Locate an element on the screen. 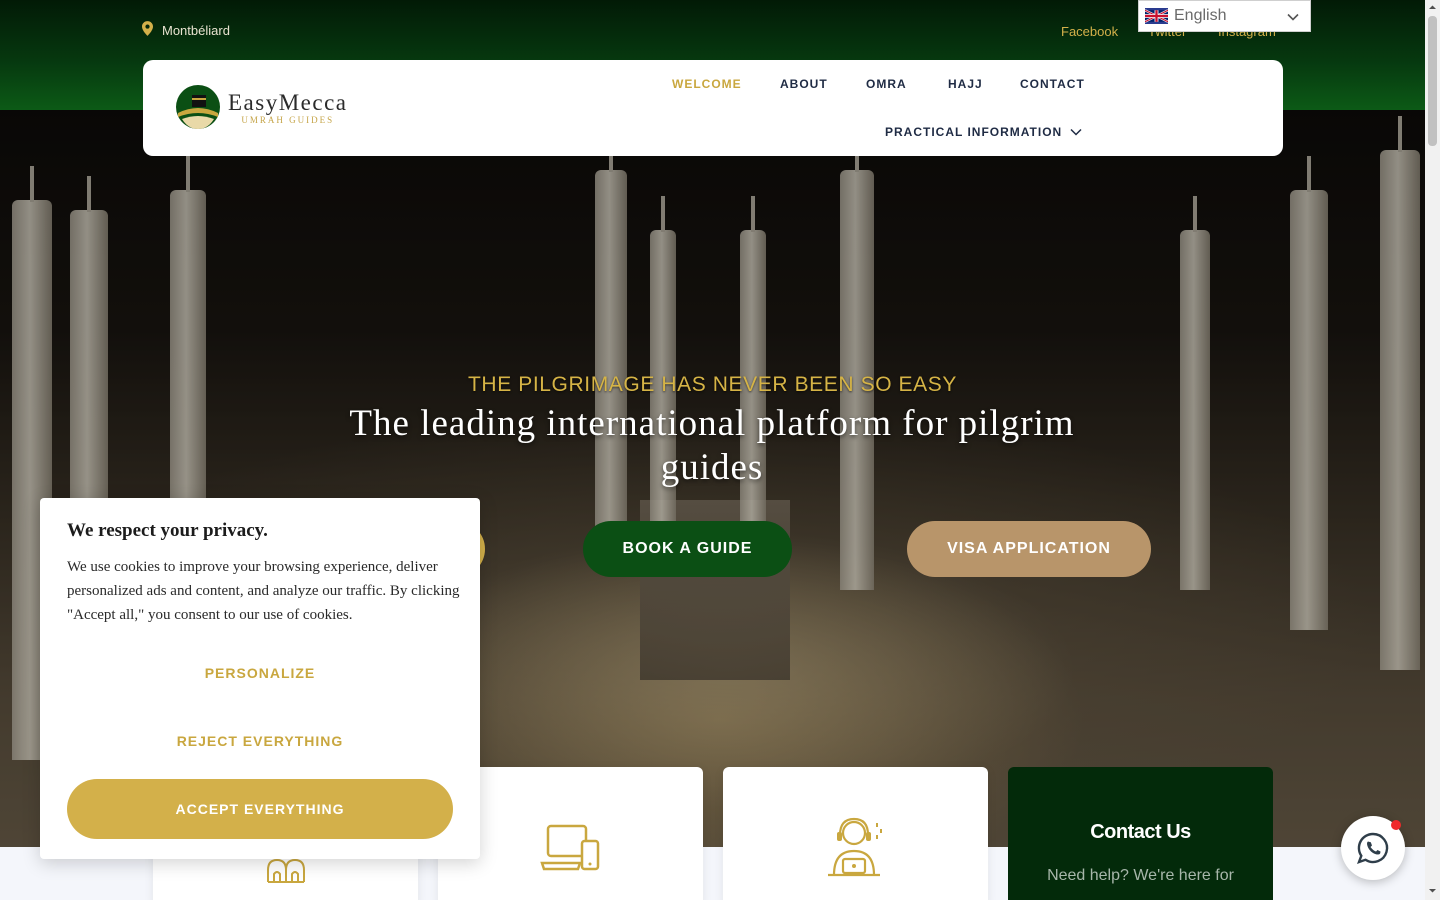 The height and width of the screenshot is (900, 1440). nav-omra: OMRA is located at coordinates (886, 84).